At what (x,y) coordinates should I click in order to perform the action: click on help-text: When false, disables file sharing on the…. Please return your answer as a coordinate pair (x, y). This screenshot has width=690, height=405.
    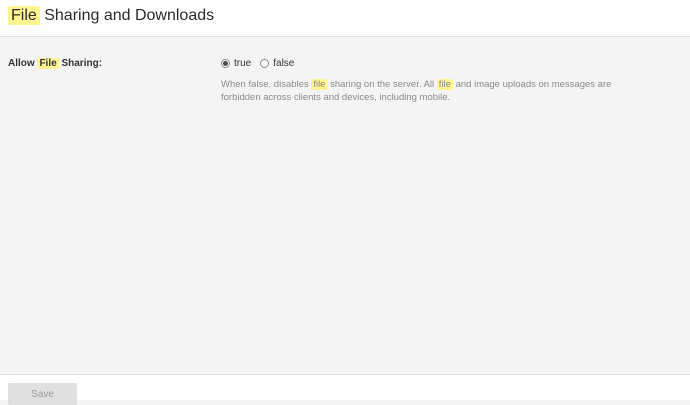
    Looking at the image, I should click on (423, 91).